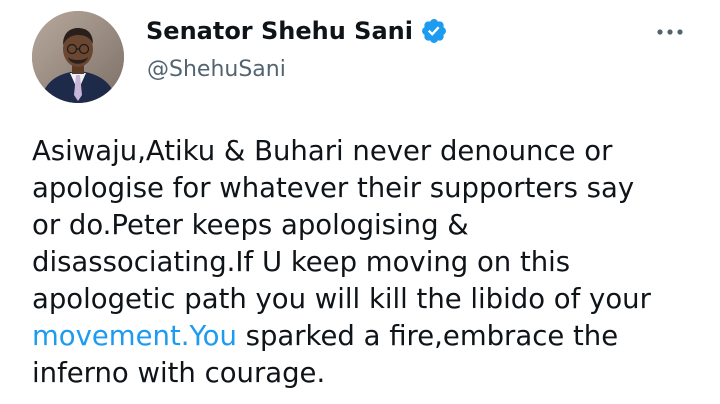 Image resolution: width=720 pixels, height=404 pixels. Describe the element at coordinates (216, 70) in the screenshot. I see `author-handle: @ShehuSani` at that location.